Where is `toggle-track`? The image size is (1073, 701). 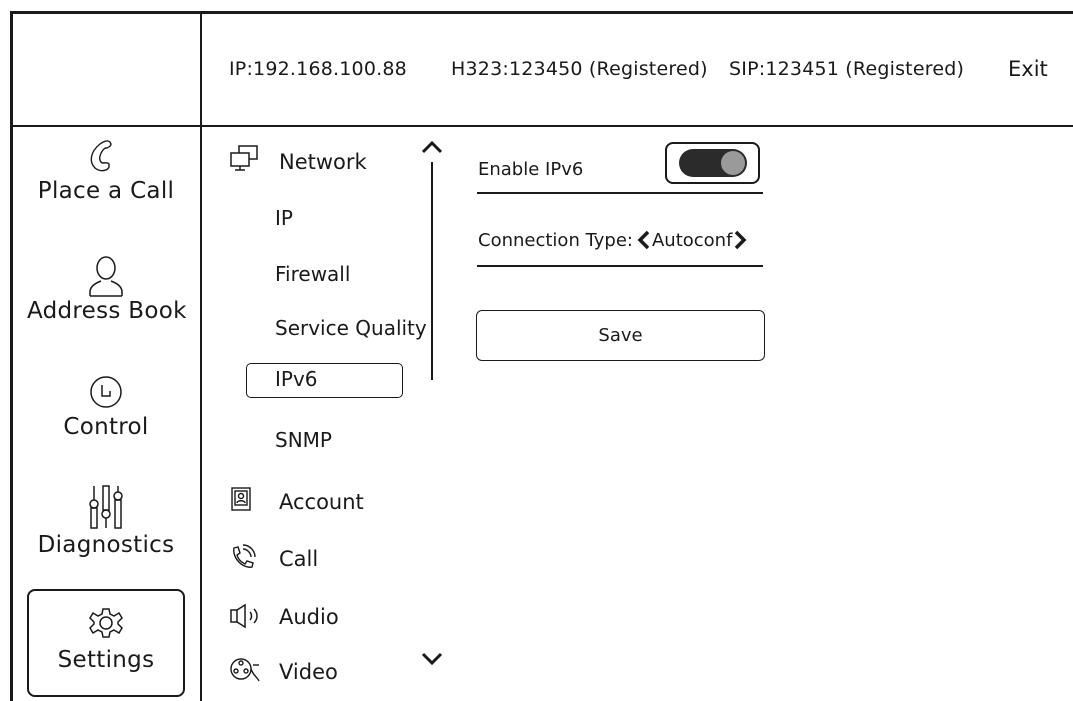
toggle-track is located at coordinates (713, 163).